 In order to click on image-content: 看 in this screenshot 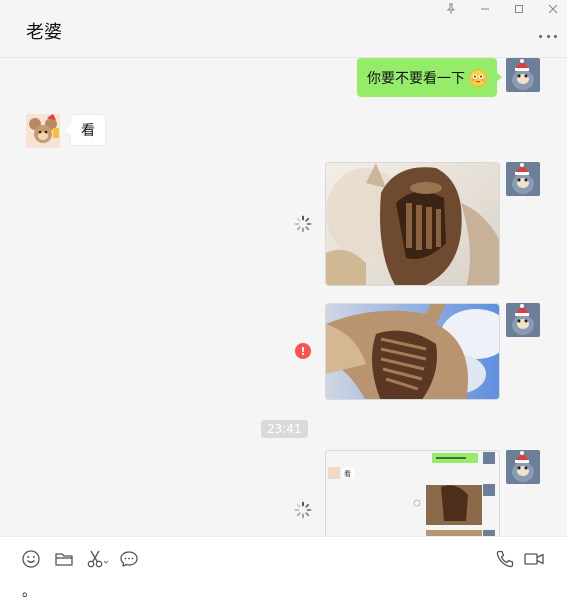, I will do `click(412, 493)`.